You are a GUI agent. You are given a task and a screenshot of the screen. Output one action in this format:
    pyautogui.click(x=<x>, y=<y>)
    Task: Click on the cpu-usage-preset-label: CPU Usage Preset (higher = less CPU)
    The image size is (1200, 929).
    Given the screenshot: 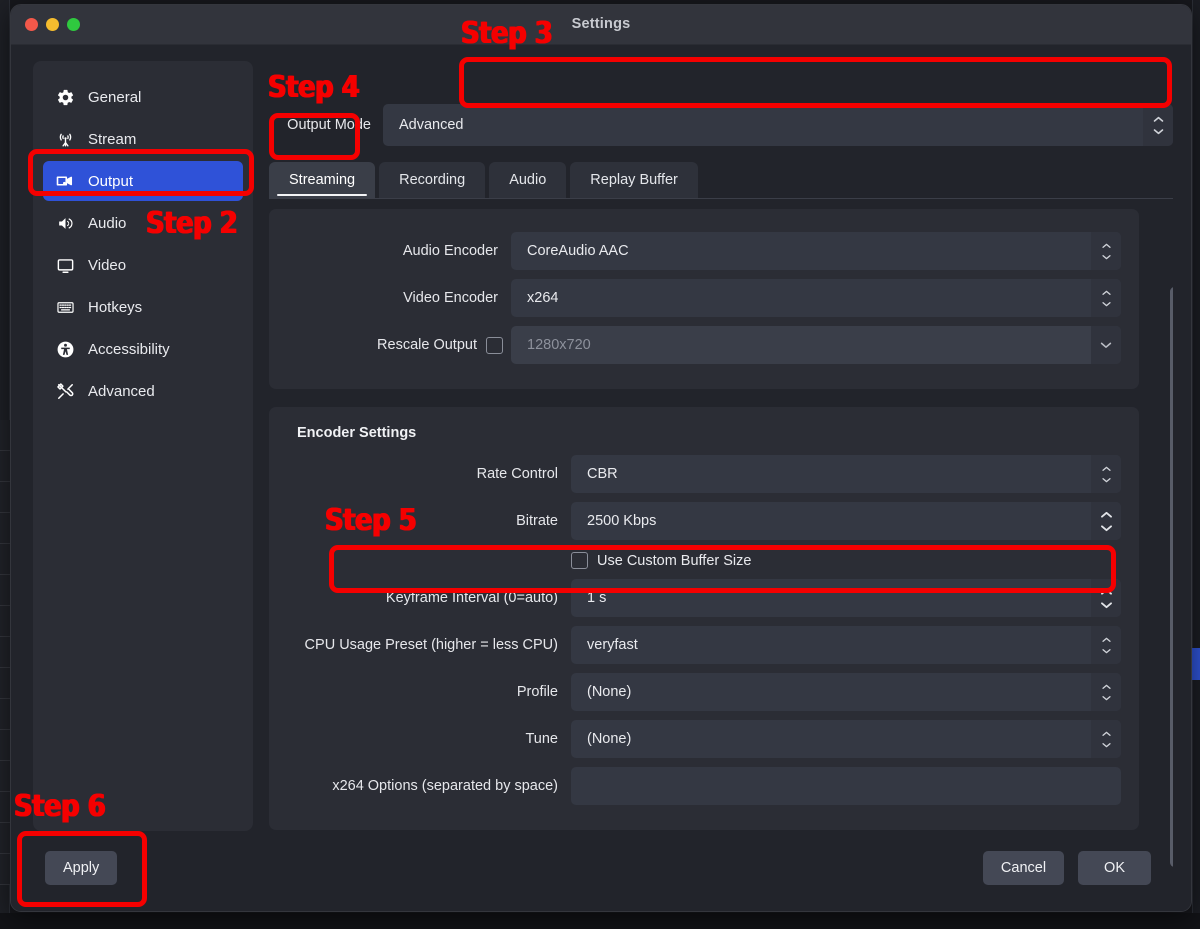 What is the action you would take?
    pyautogui.click(x=431, y=645)
    